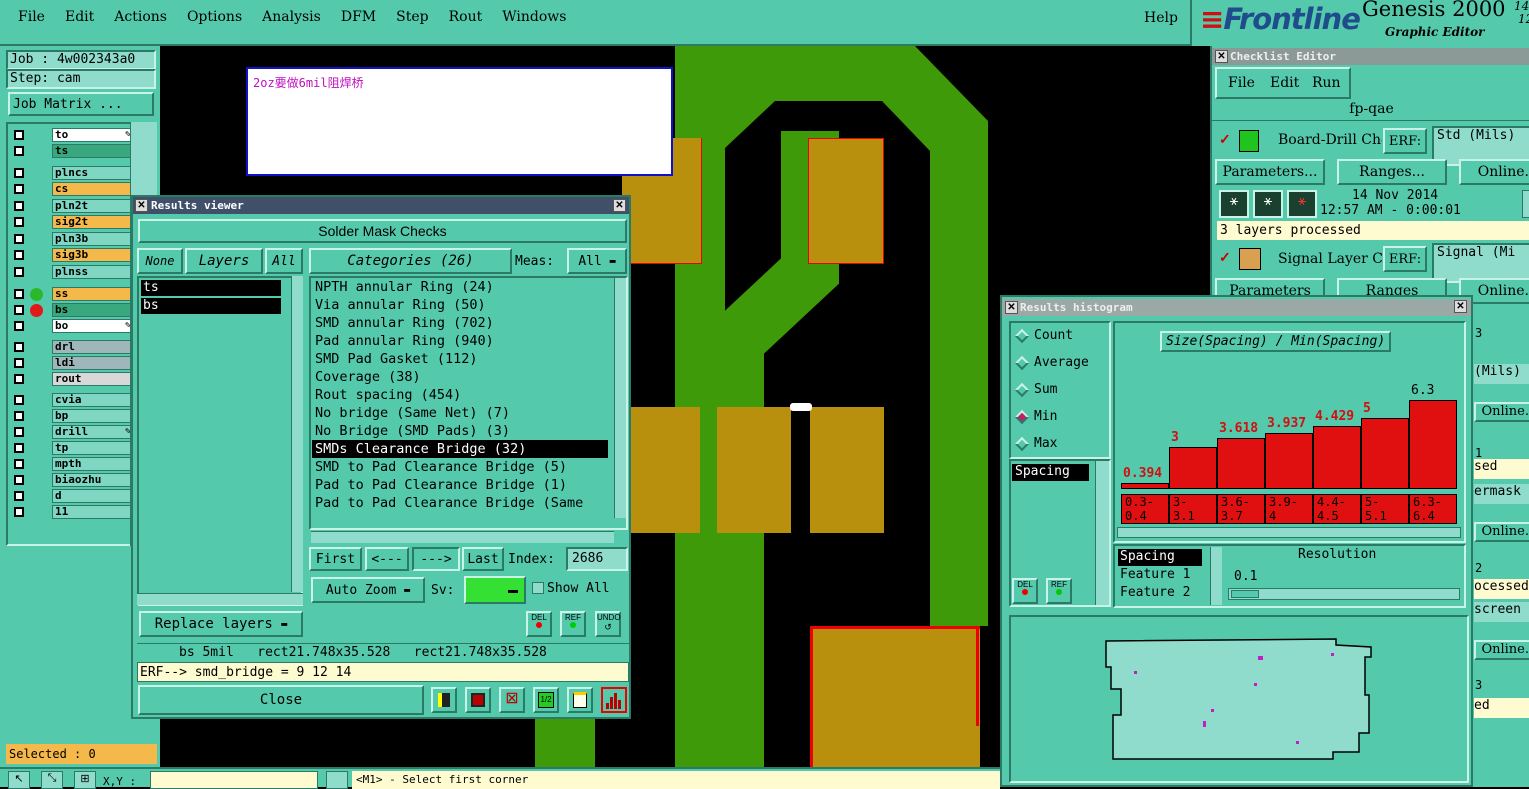 Image resolution: width=1529 pixels, height=789 pixels. I want to click on prev-button: <---, so click(387, 559).